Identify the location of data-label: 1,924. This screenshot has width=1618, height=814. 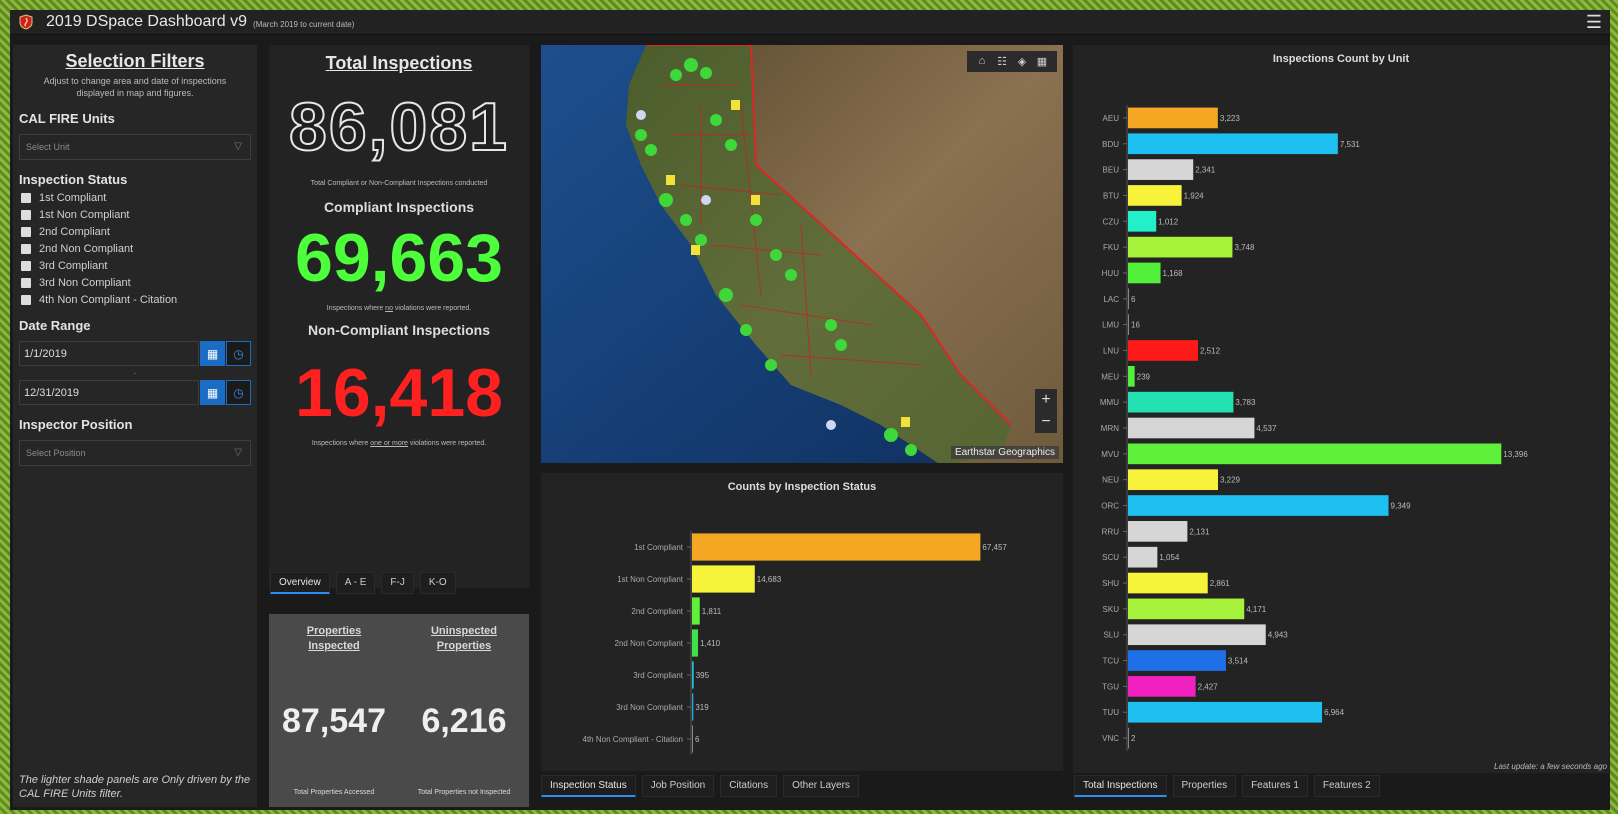
(1194, 195).